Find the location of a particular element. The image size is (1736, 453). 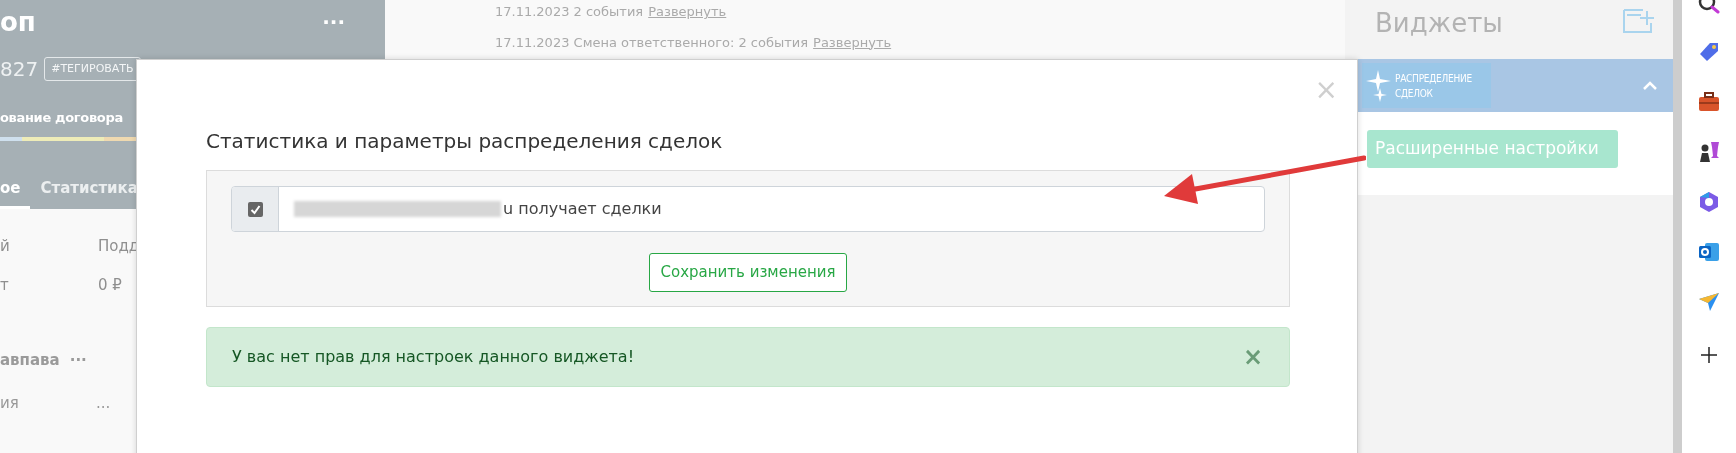

stage-name: ование договора is located at coordinates (61, 118).